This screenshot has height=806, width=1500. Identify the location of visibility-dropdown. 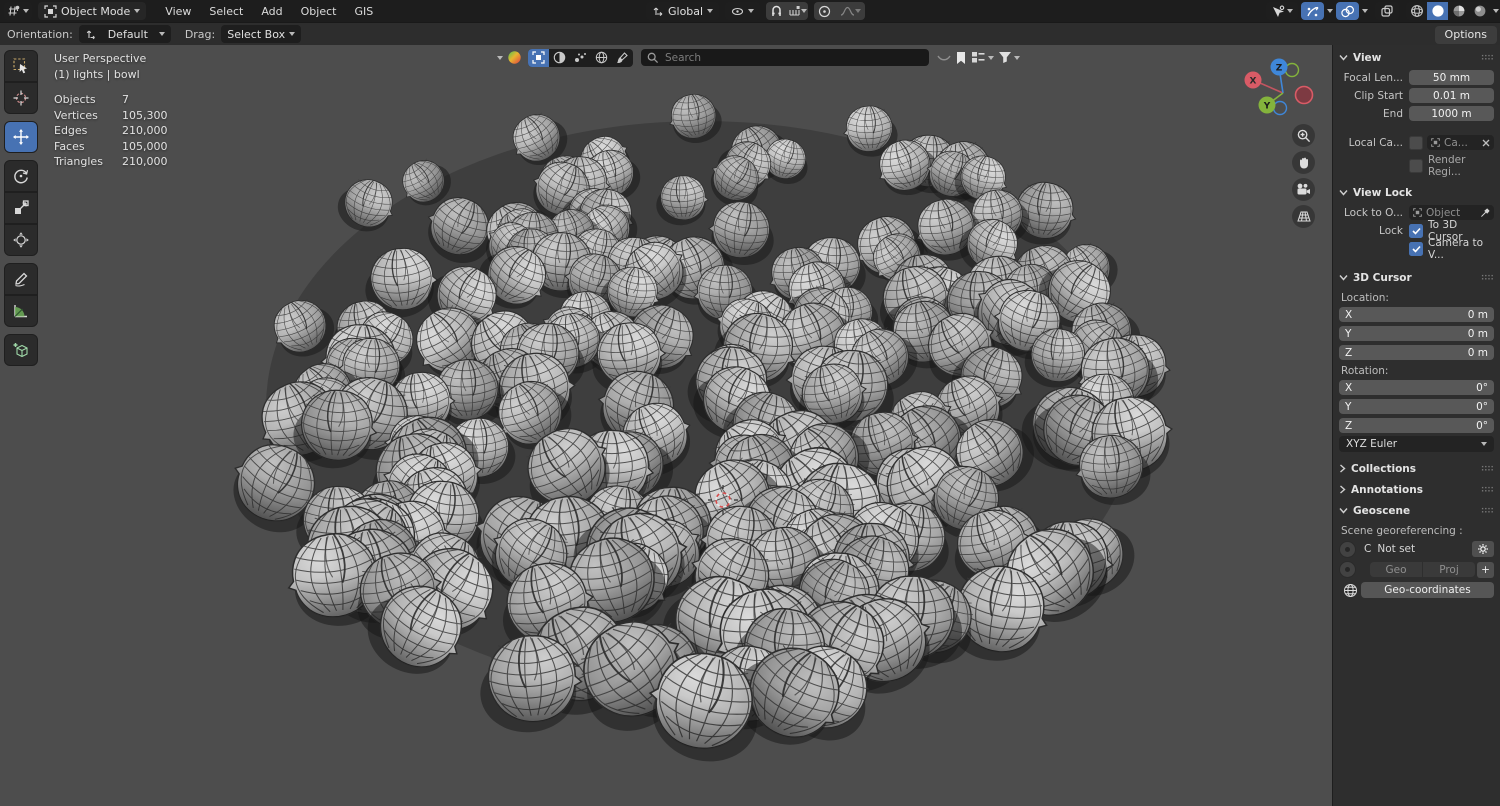
(1282, 11).